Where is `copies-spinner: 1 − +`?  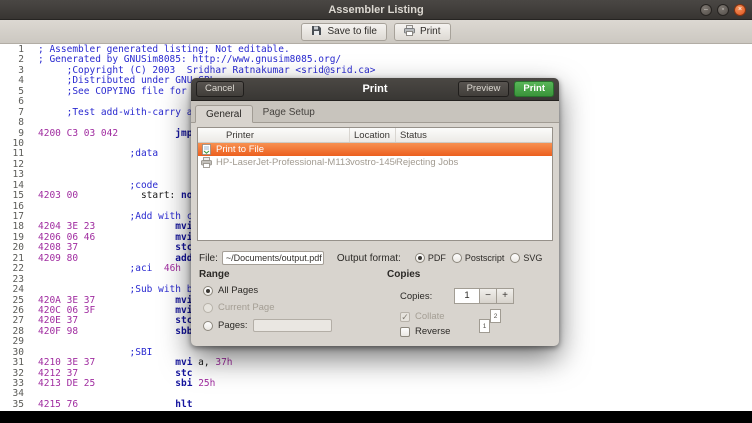
copies-spinner: 1 − + is located at coordinates (484, 296).